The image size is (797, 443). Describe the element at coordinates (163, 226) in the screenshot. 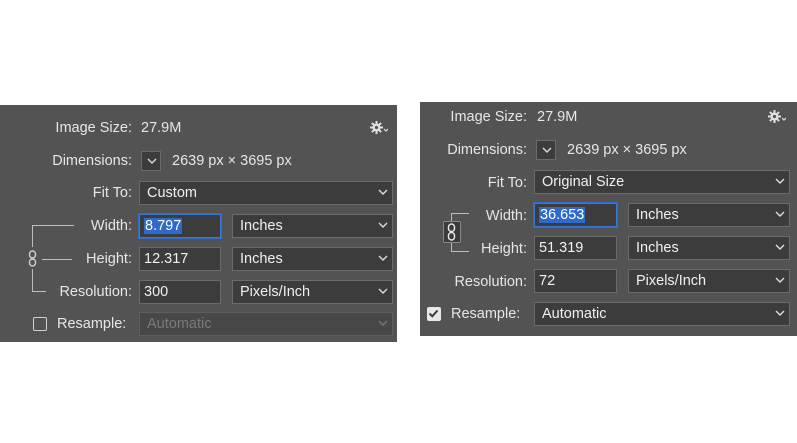

I see `width-value: 8.797` at that location.